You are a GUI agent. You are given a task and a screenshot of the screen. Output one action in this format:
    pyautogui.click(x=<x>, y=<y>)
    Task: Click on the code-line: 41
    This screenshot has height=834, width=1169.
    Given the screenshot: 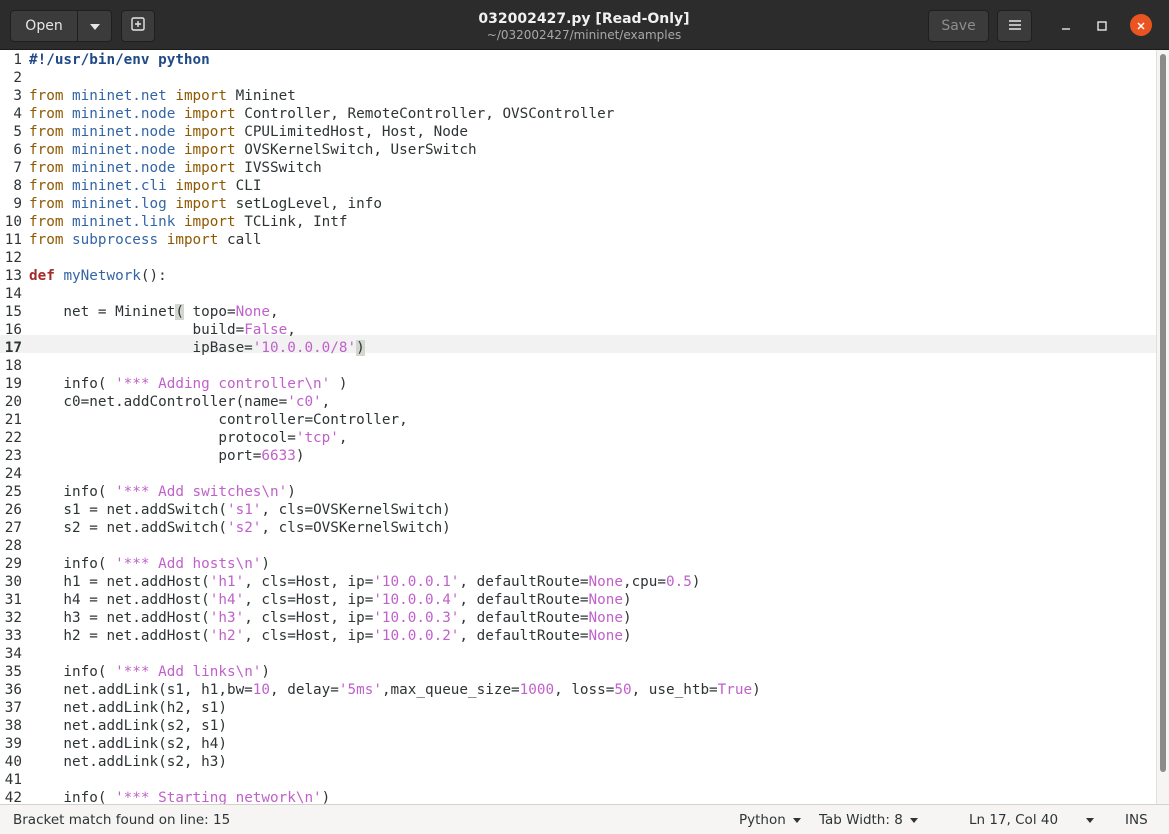 What is the action you would take?
    pyautogui.click(x=11, y=780)
    